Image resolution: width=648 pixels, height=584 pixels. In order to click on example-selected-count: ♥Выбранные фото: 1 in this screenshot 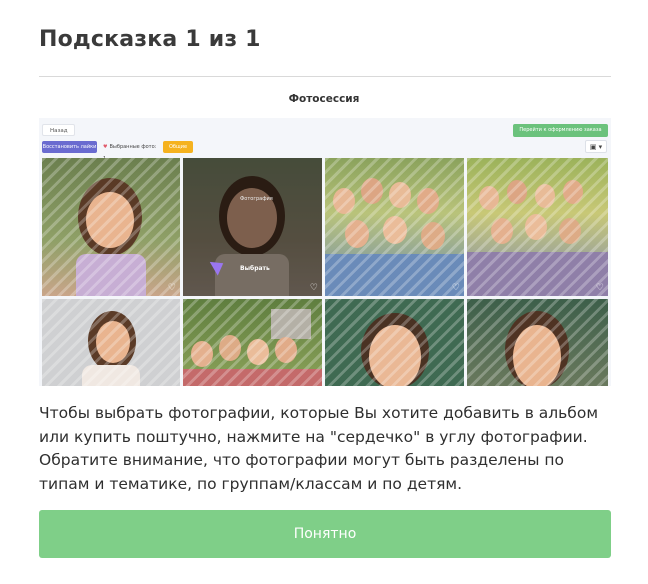, I will do `click(131, 151)`.